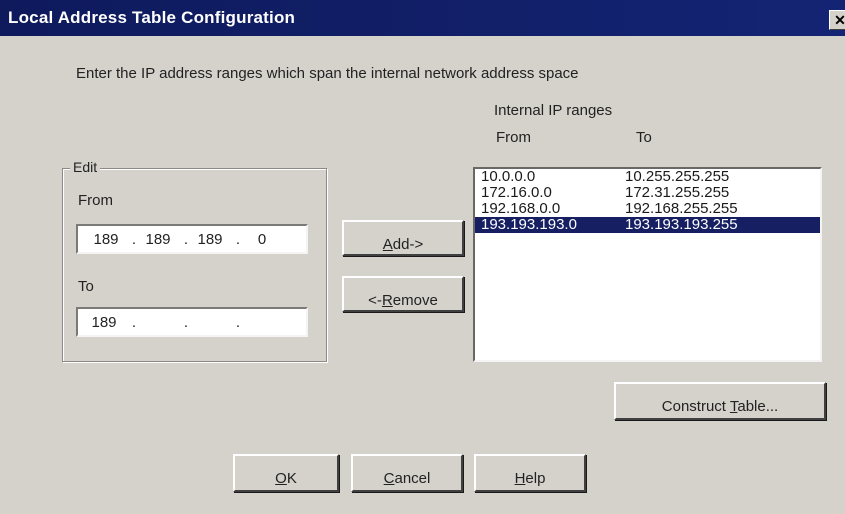  What do you see at coordinates (85, 167) in the screenshot?
I see `edit-group-legend: Edit` at bounding box center [85, 167].